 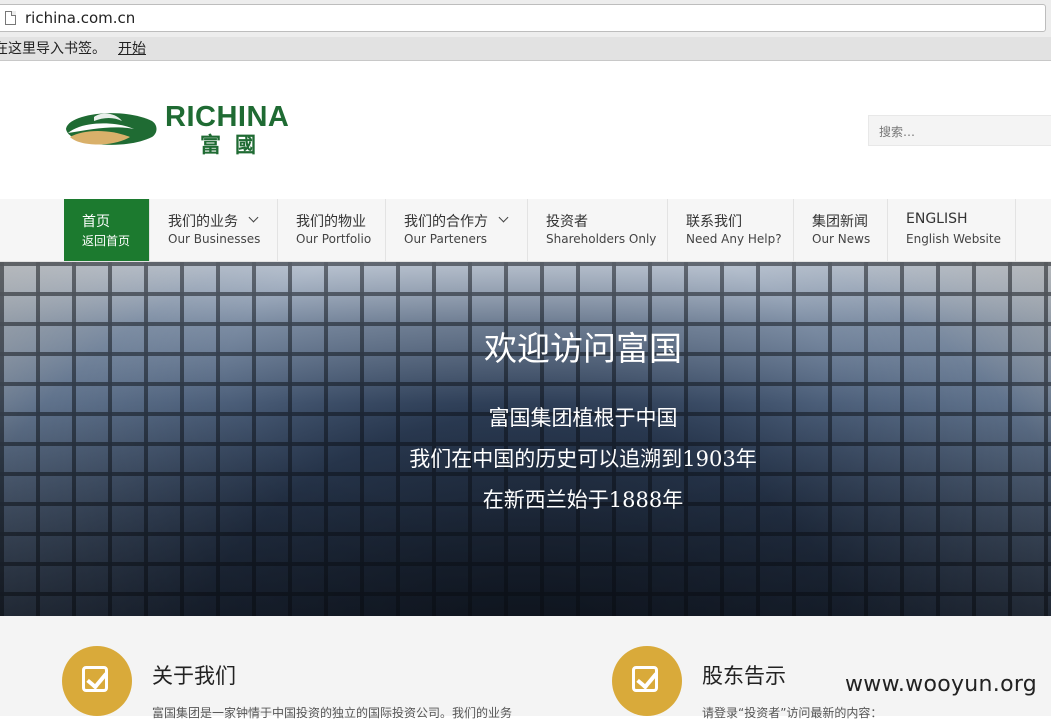 I want to click on logo-emblem-icon, so click(x=111, y=129).